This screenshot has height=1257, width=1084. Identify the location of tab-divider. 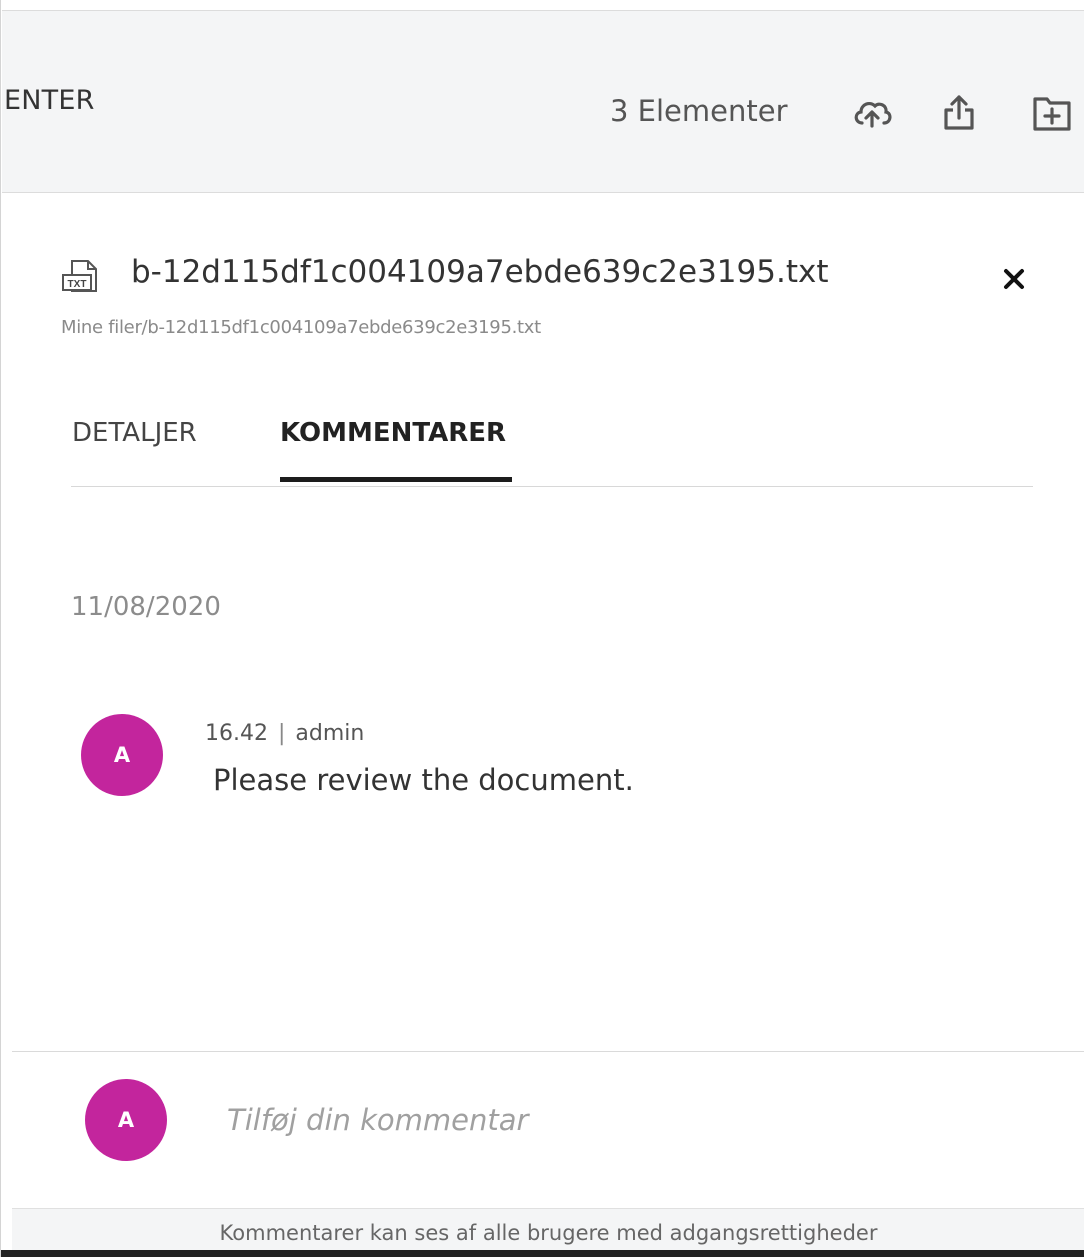
(552, 486).